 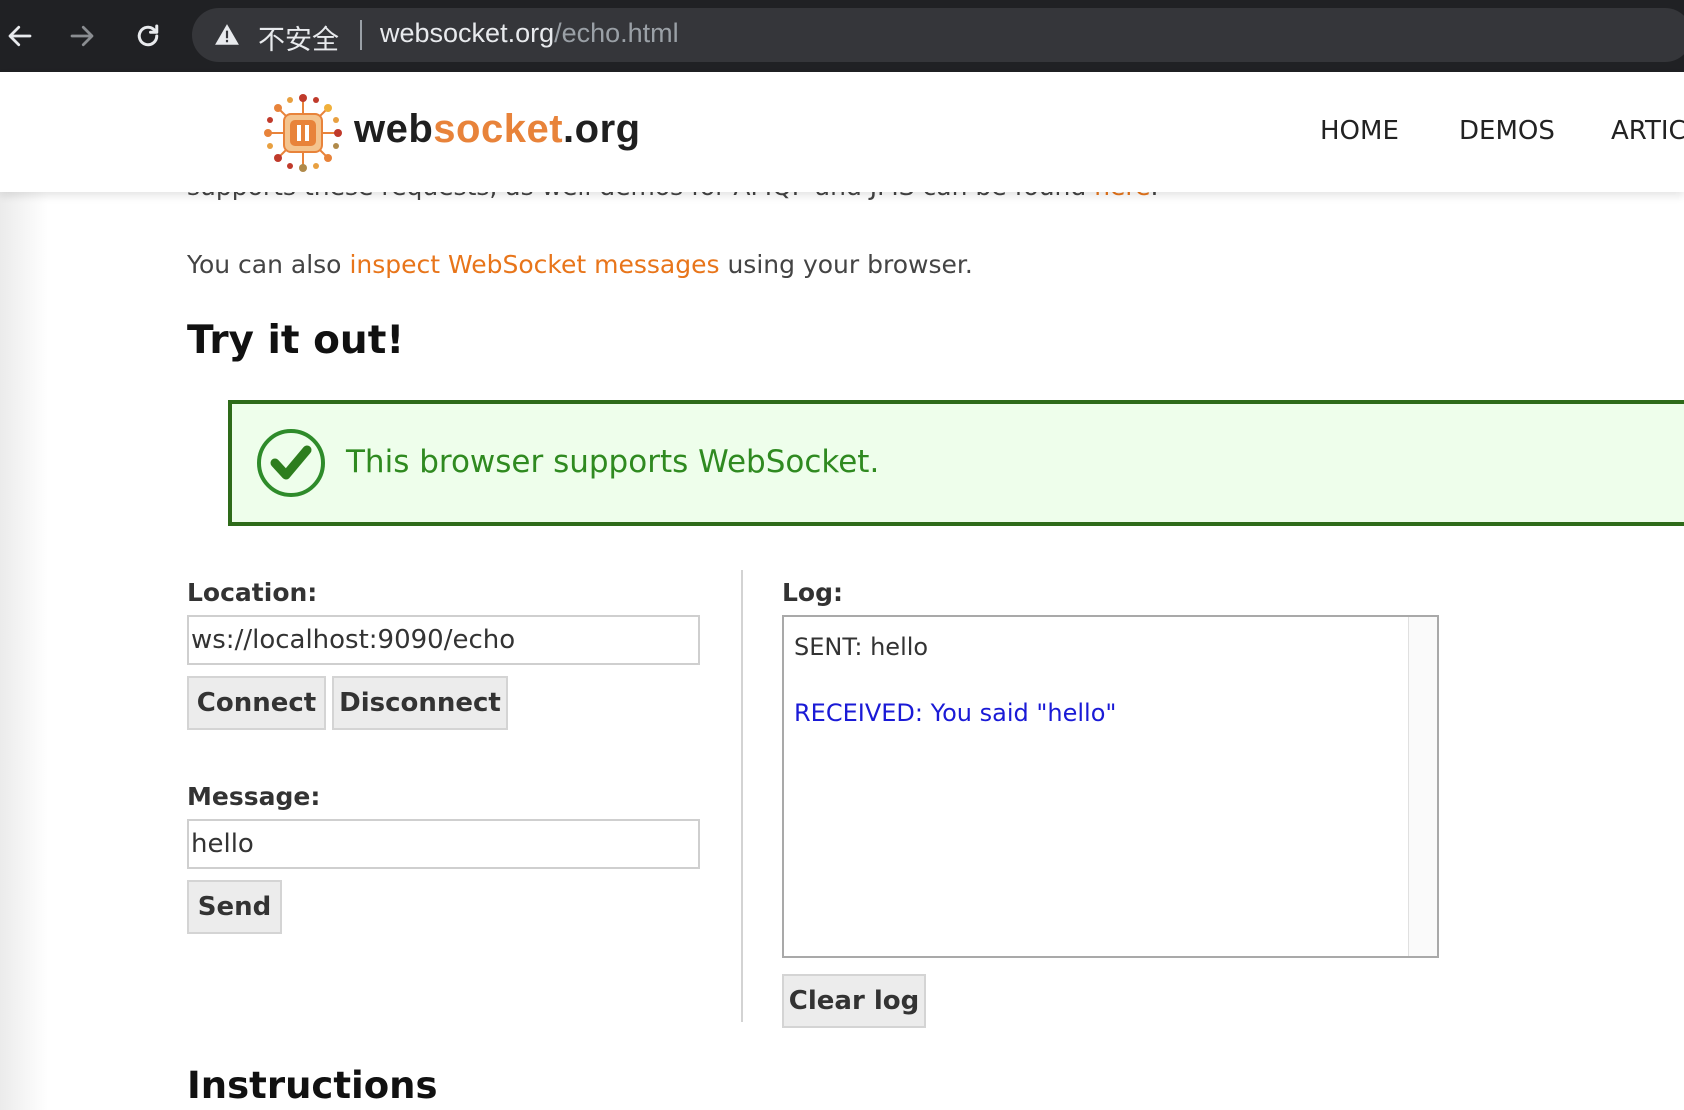 I want to click on browser-toolbar: 不安全 websocket.org/echo.html, so click(x=842, y=36).